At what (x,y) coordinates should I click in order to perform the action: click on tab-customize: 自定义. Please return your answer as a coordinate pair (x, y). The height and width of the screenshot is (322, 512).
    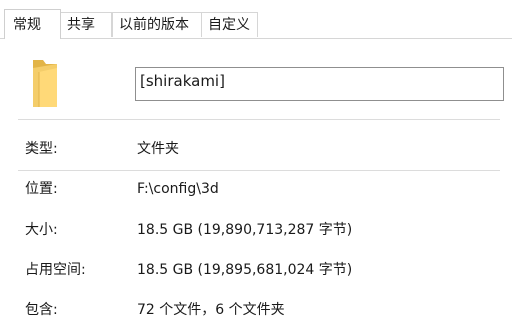
    Looking at the image, I should click on (229, 24).